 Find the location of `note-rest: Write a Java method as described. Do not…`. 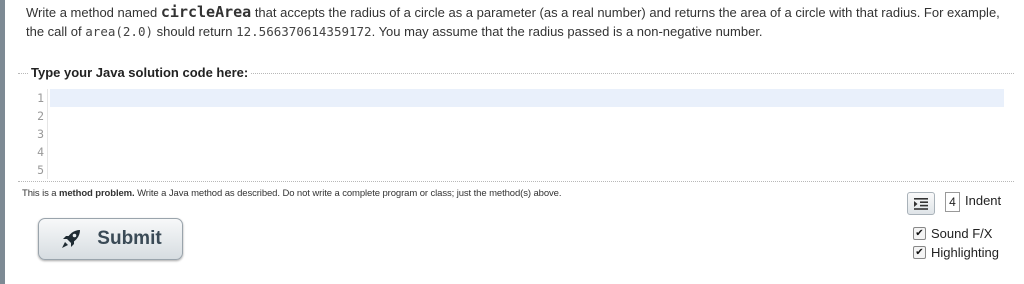

note-rest: Write a Java method as described. Do not… is located at coordinates (348, 193).